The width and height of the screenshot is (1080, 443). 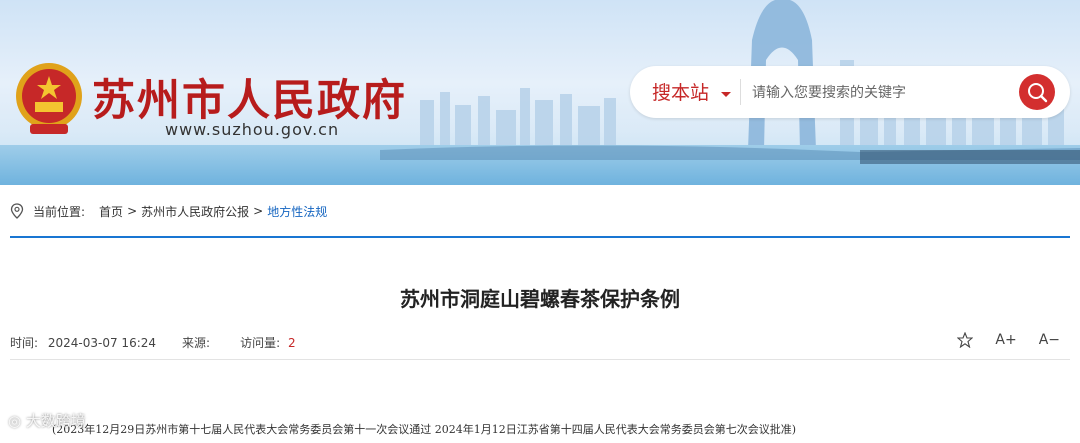 What do you see at coordinates (965, 340) in the screenshot?
I see `favorite-star-icon` at bounding box center [965, 340].